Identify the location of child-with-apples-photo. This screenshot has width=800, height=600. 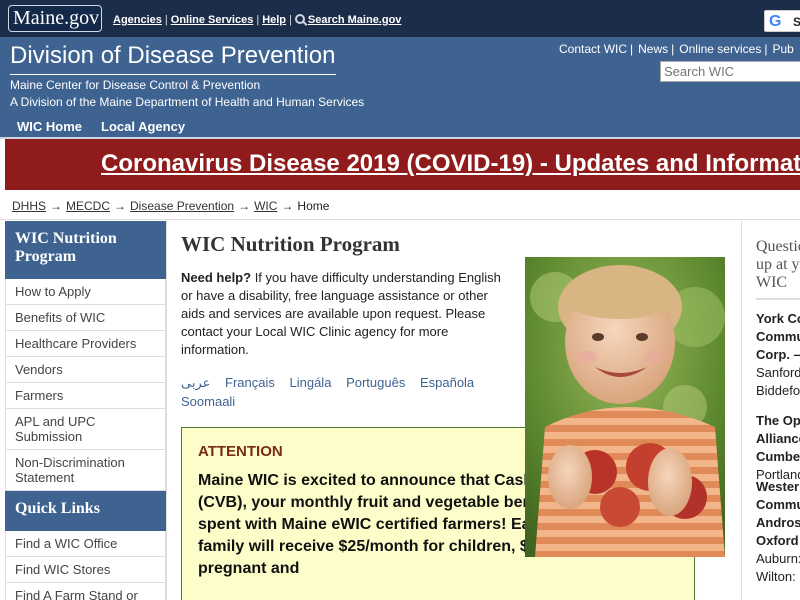
(625, 407).